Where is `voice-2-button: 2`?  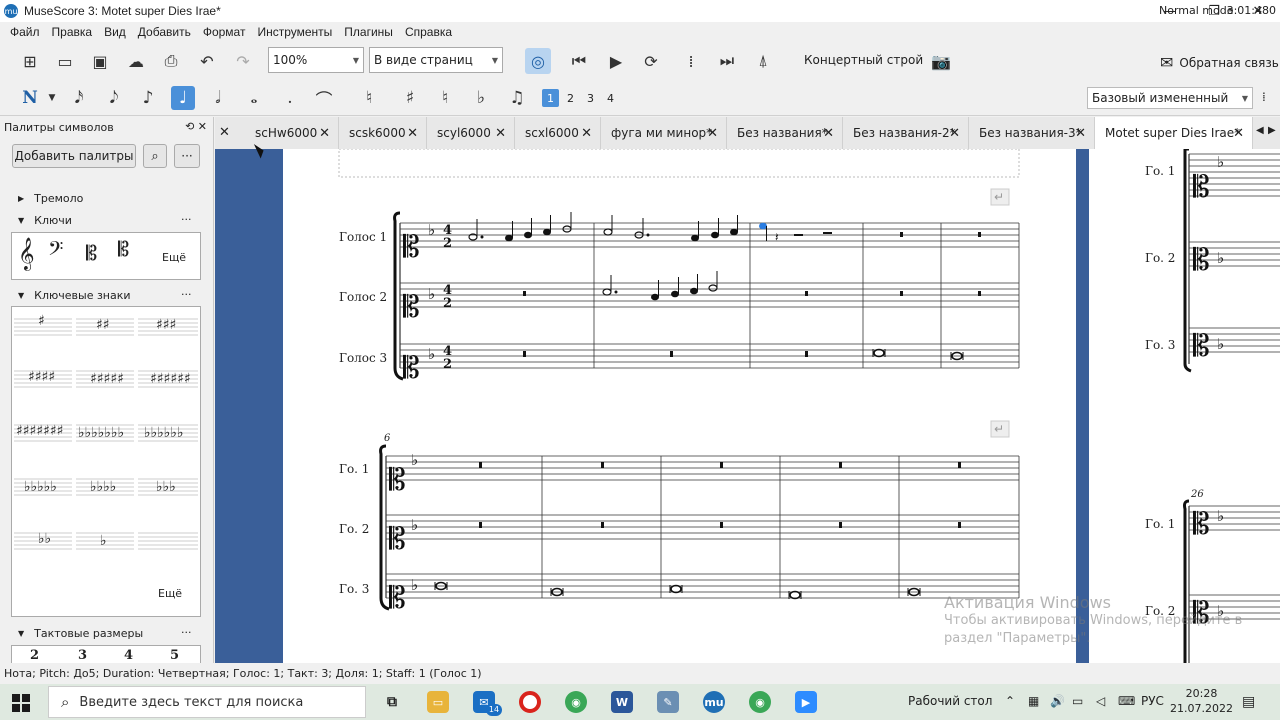 voice-2-button: 2 is located at coordinates (570, 98).